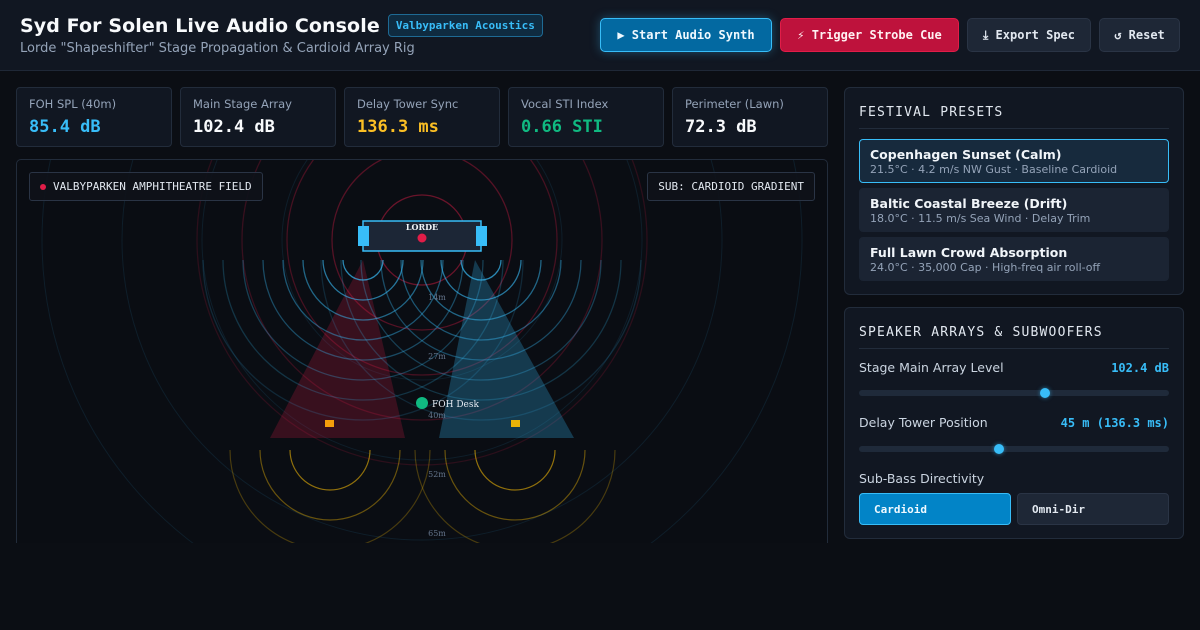 This screenshot has height=630, width=1200. I want to click on delay-position-value: 45 m (136.3 ms), so click(1114, 423).